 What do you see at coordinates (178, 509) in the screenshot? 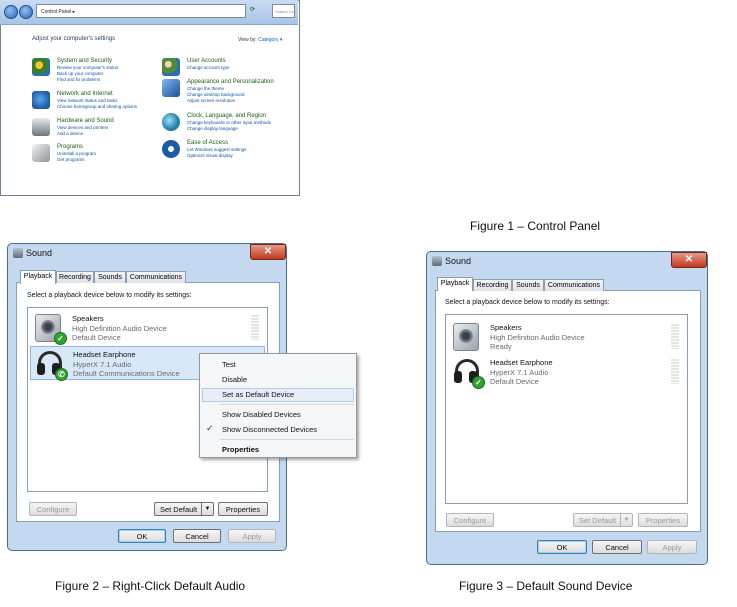
I see `set-default-label: Set Default` at bounding box center [178, 509].